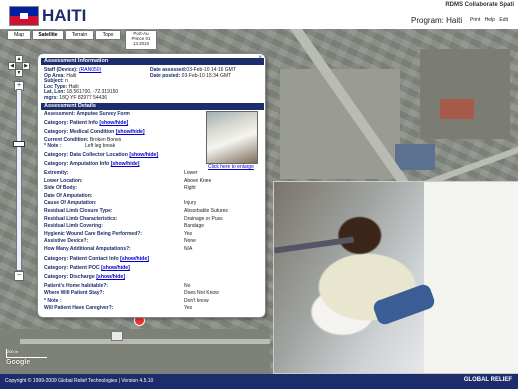 The width and height of the screenshot is (518, 389). I want to click on header-tools: Print Help Edit, so click(490, 20).